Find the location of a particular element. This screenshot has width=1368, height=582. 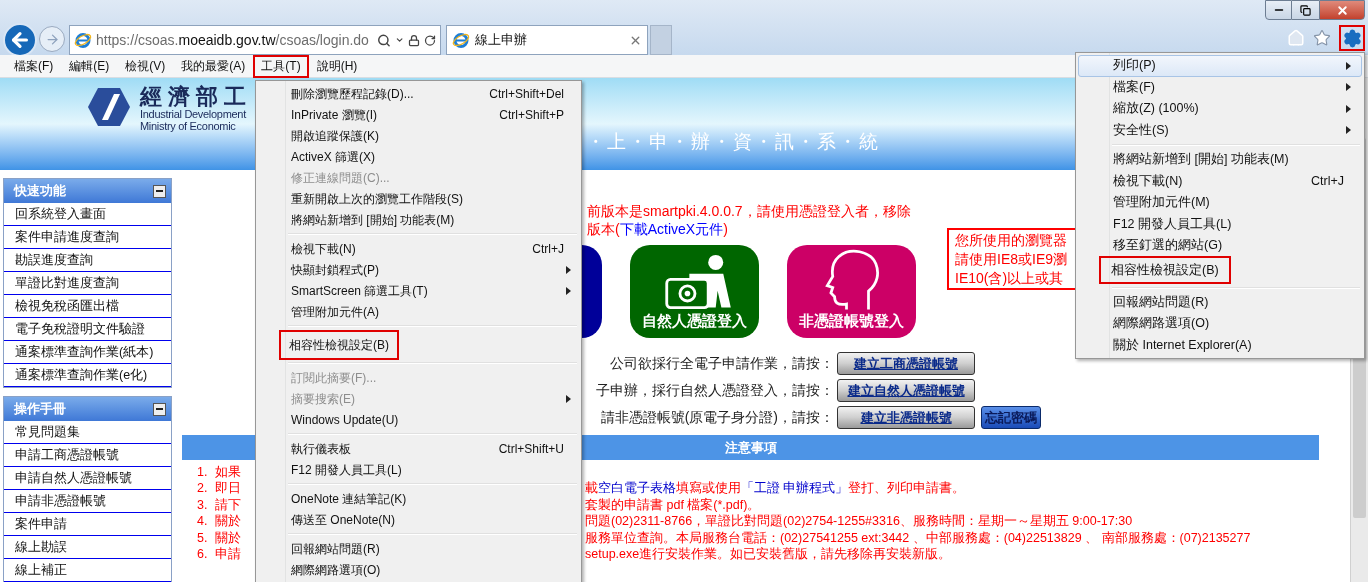

create-account-button: 建立非憑證帳號 is located at coordinates (906, 417).